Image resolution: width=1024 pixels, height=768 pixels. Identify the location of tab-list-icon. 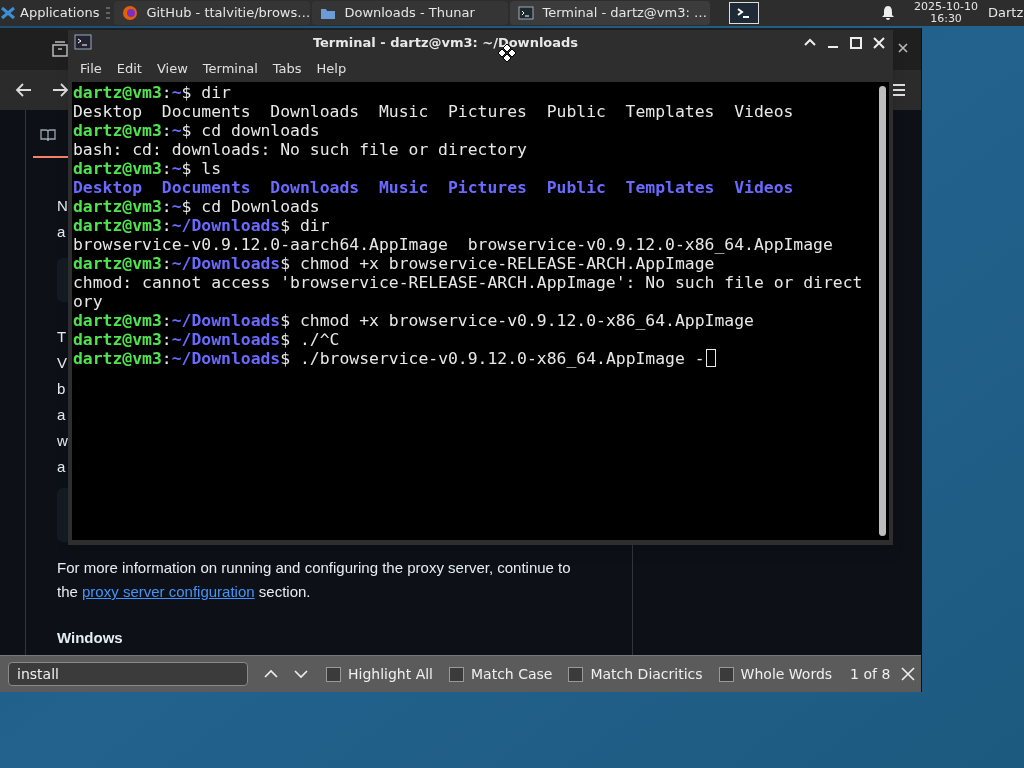
(60, 49).